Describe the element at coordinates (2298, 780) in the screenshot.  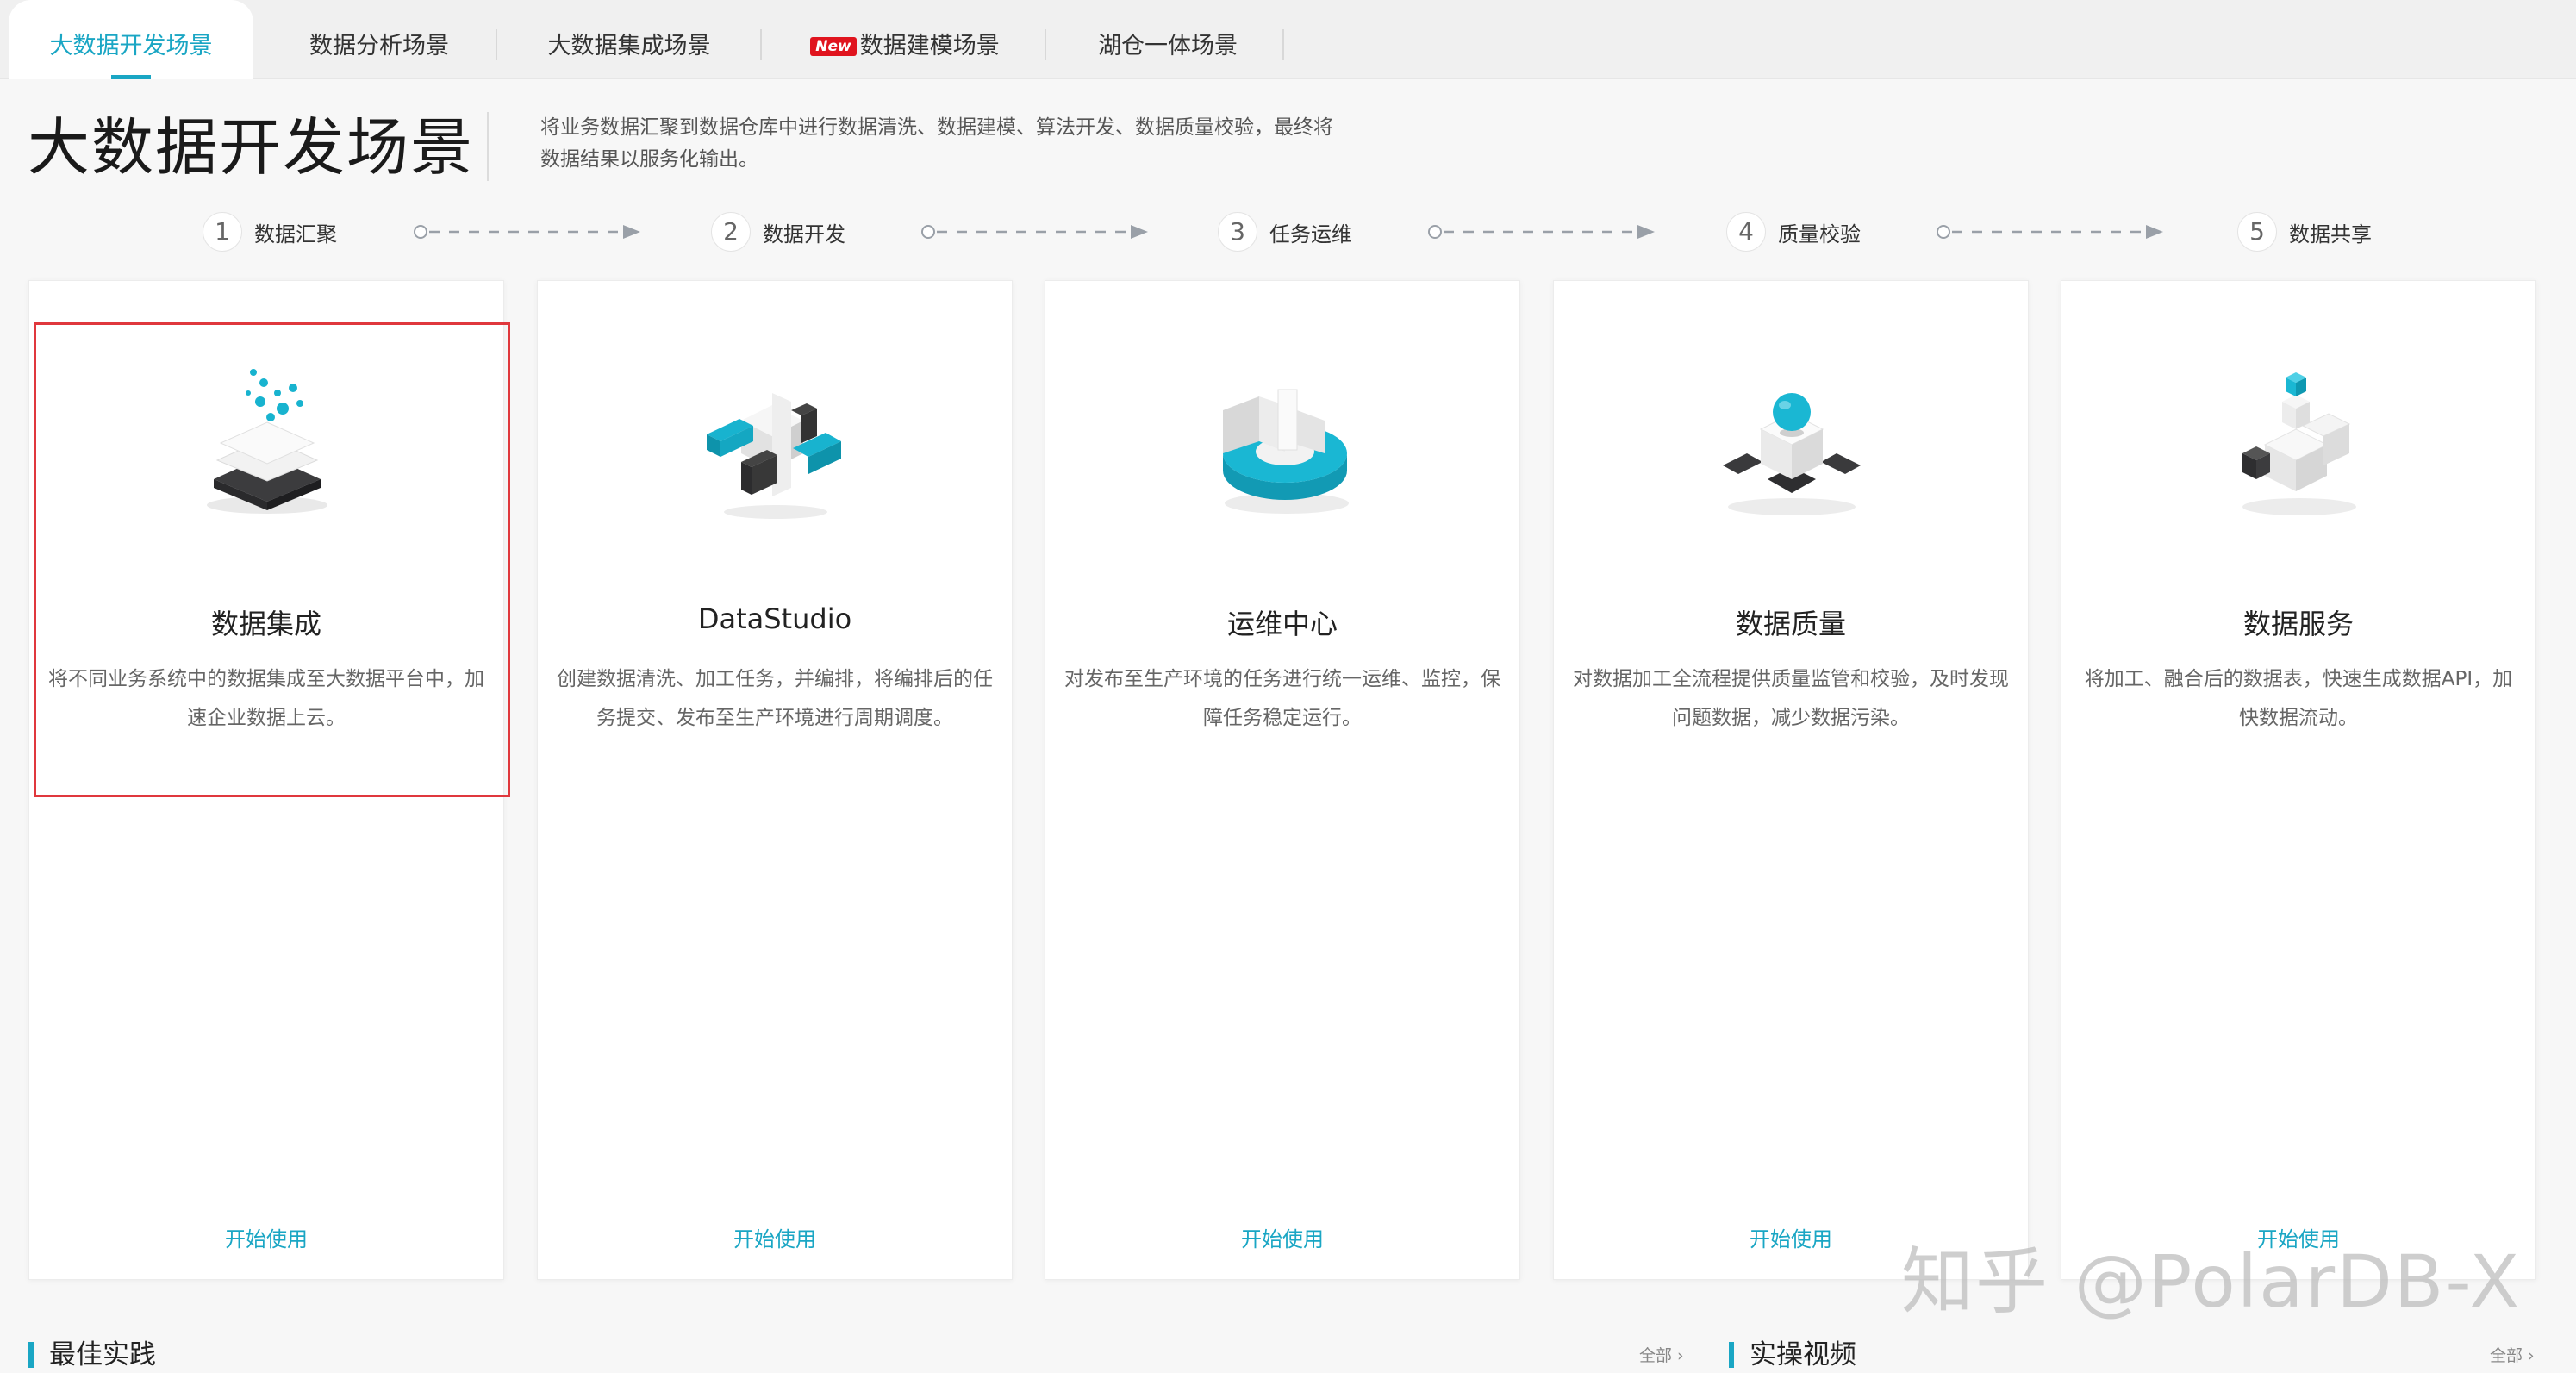
I see `card-data-service: 数据服务 将加工、融合后的数据表，快速生成数据API，加快数据流动。 开始使用` at that location.